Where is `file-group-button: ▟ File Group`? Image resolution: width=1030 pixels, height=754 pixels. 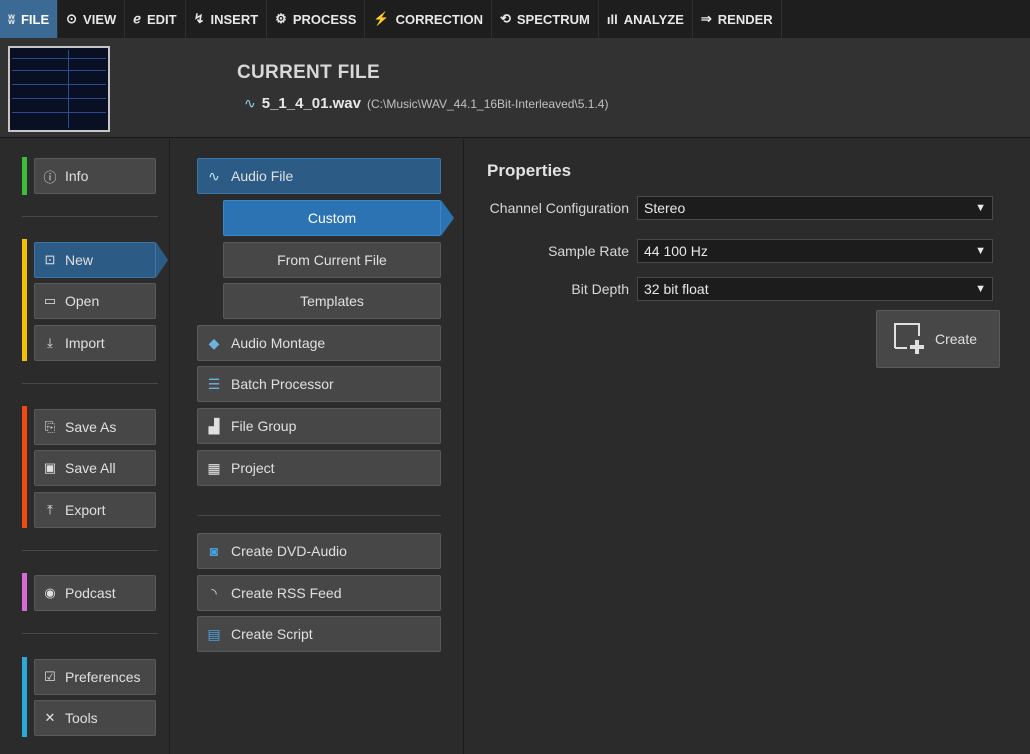 file-group-button: ▟ File Group is located at coordinates (319, 426).